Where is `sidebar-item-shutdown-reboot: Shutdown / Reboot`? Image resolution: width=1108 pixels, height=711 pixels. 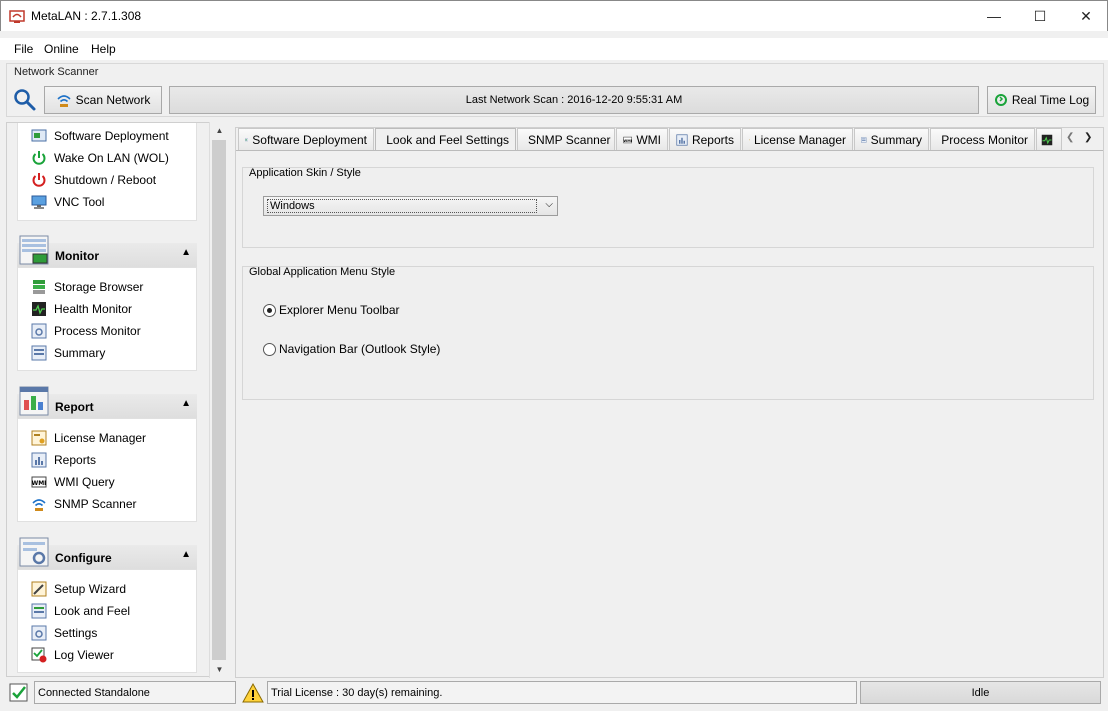
sidebar-item-shutdown-reboot: Shutdown / Reboot is located at coordinates (93, 180).